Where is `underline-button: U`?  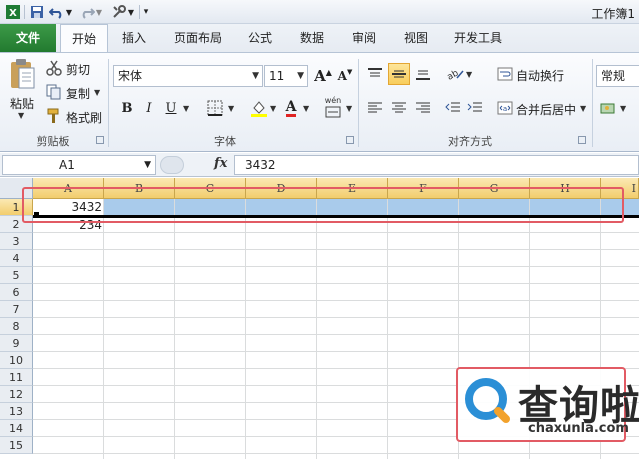
underline-button: U is located at coordinates (171, 108).